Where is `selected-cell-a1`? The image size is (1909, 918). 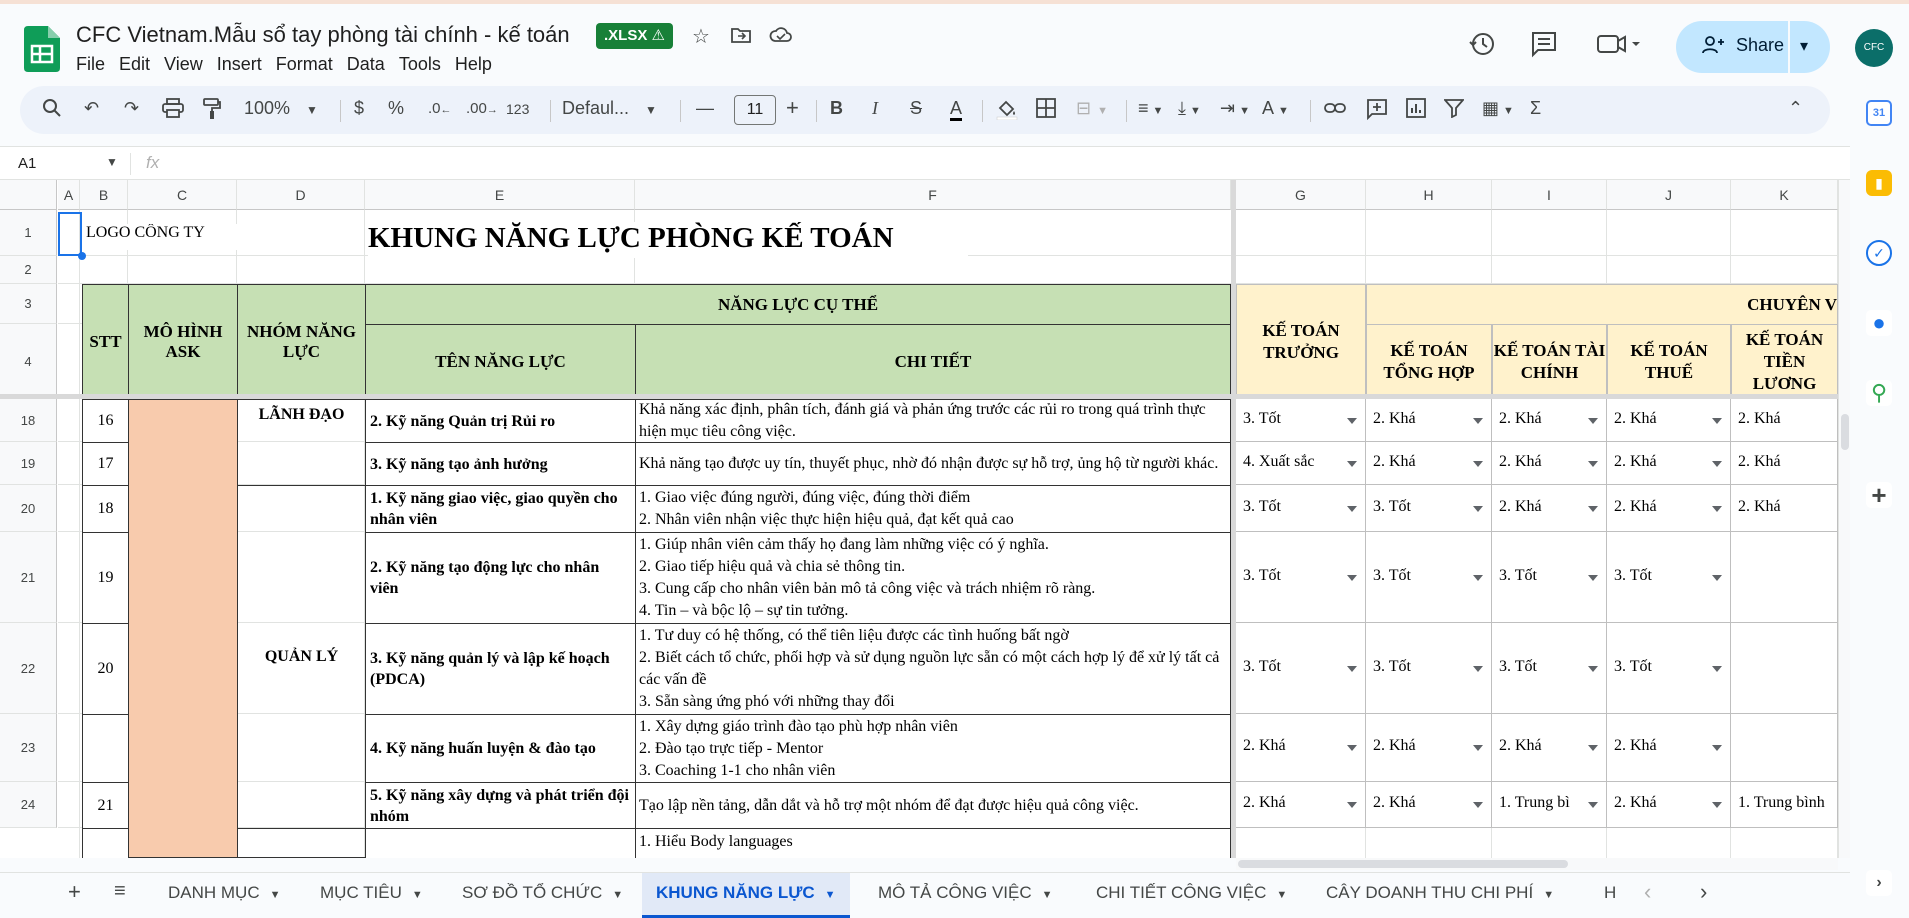 selected-cell-a1 is located at coordinates (70, 234).